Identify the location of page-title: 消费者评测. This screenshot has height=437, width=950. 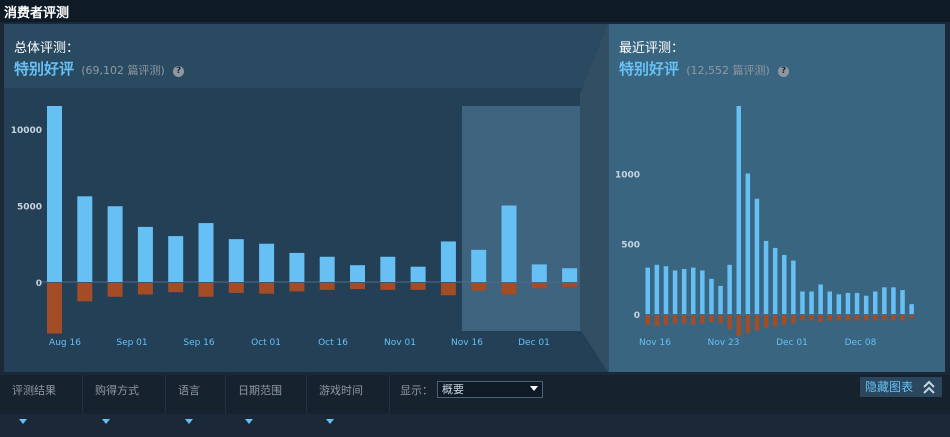
(37, 13).